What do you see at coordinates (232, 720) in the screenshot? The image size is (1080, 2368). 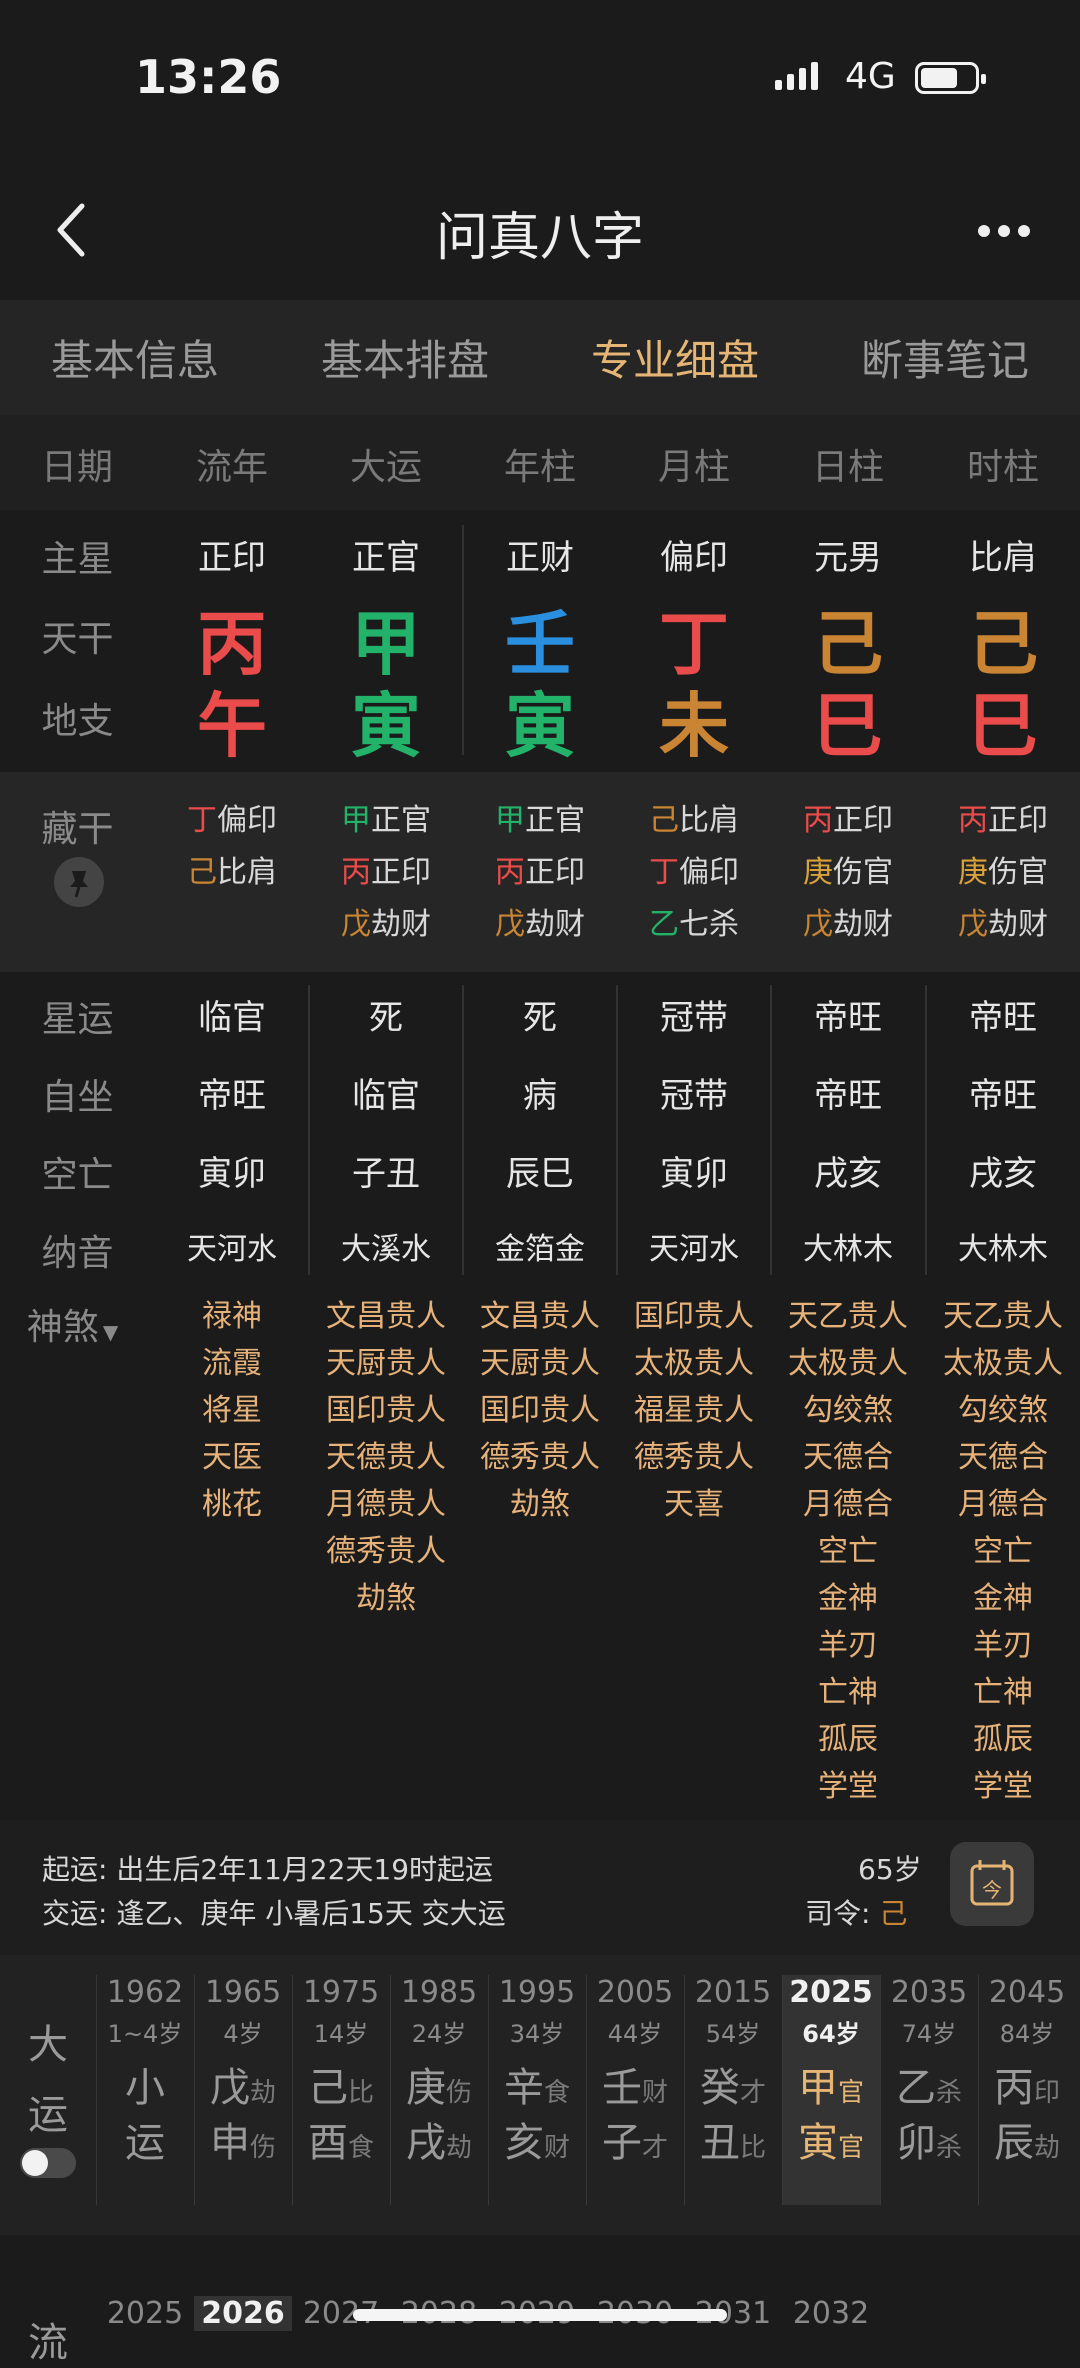 I see `earthly-branch: 午` at bounding box center [232, 720].